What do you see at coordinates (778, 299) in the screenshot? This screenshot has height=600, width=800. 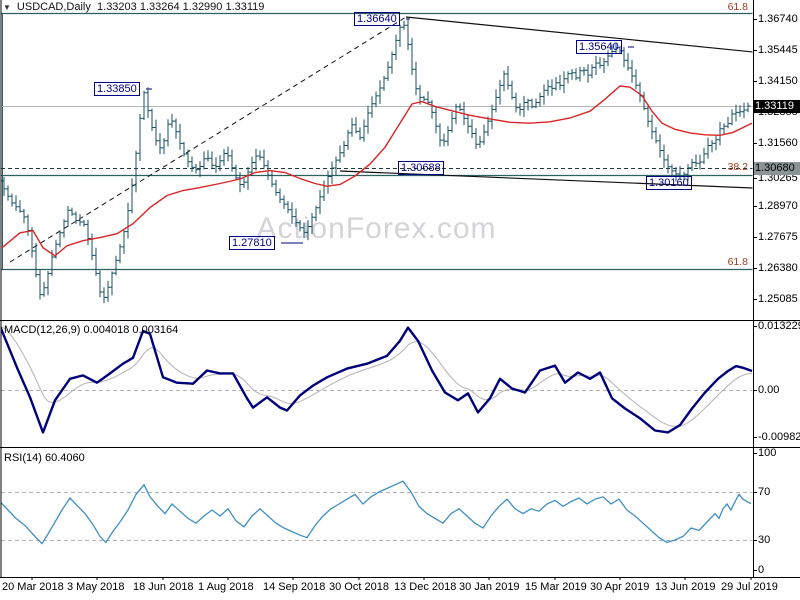 I see `price-axis-tick: 1.25085` at bounding box center [778, 299].